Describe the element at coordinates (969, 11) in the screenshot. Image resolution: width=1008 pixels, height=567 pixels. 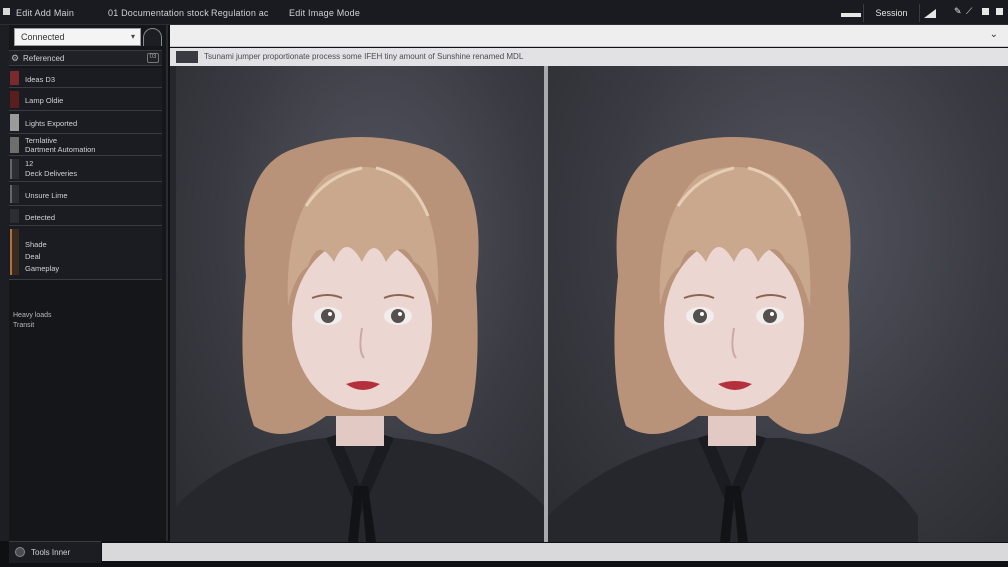
I see `brush-icon: ⟋` at that location.